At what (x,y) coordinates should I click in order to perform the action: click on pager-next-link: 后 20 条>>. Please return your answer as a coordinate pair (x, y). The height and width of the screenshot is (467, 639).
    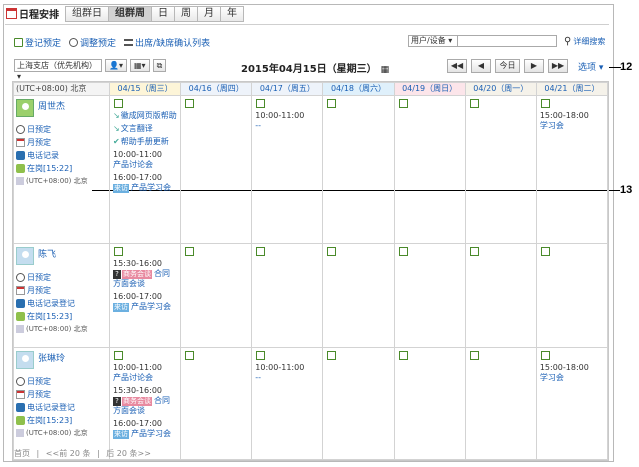
    Looking at the image, I should click on (128, 453).